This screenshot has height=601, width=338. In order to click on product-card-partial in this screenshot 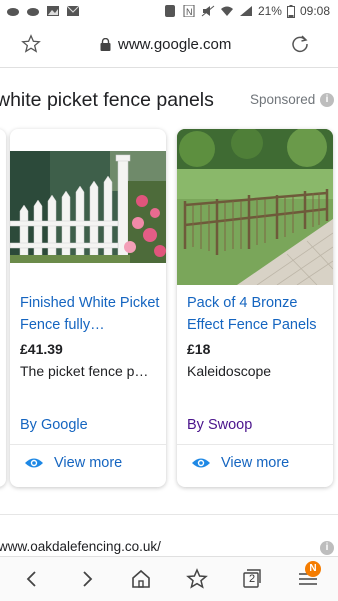, I will do `click(3, 308)`.